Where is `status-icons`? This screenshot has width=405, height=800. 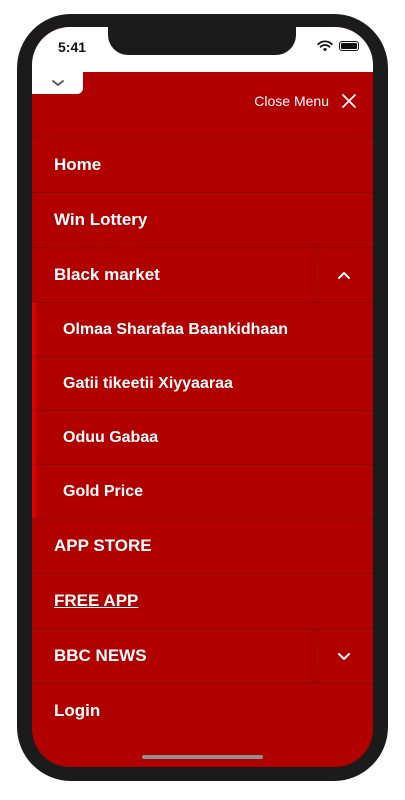 status-icons is located at coordinates (338, 46).